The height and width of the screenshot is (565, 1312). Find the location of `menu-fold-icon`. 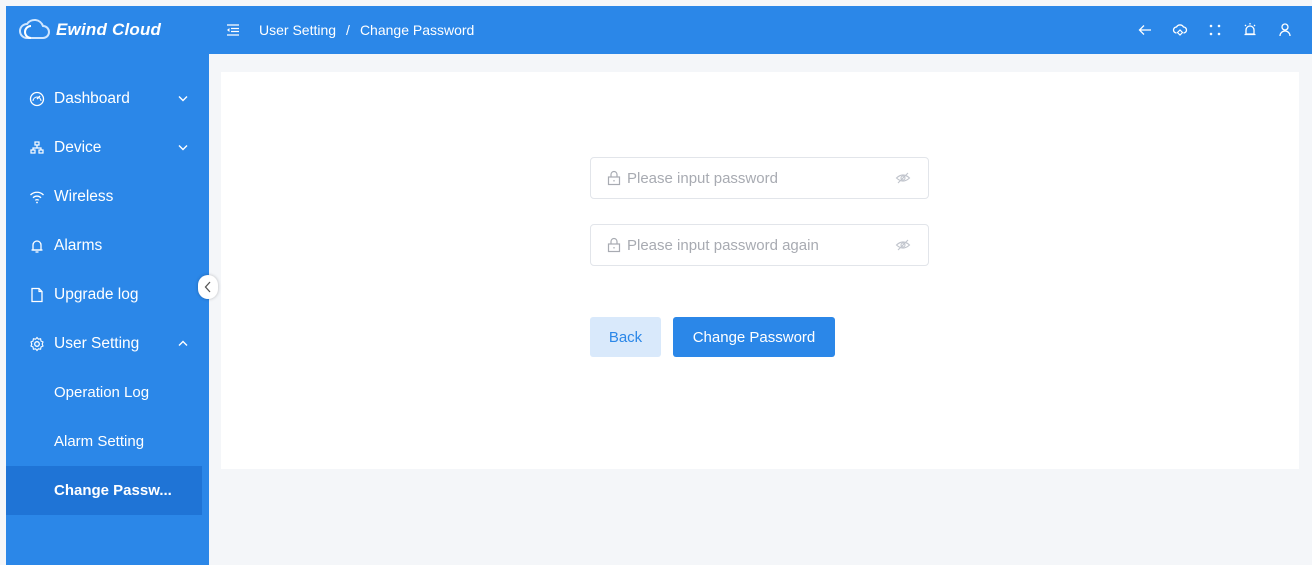

menu-fold-icon is located at coordinates (233, 30).